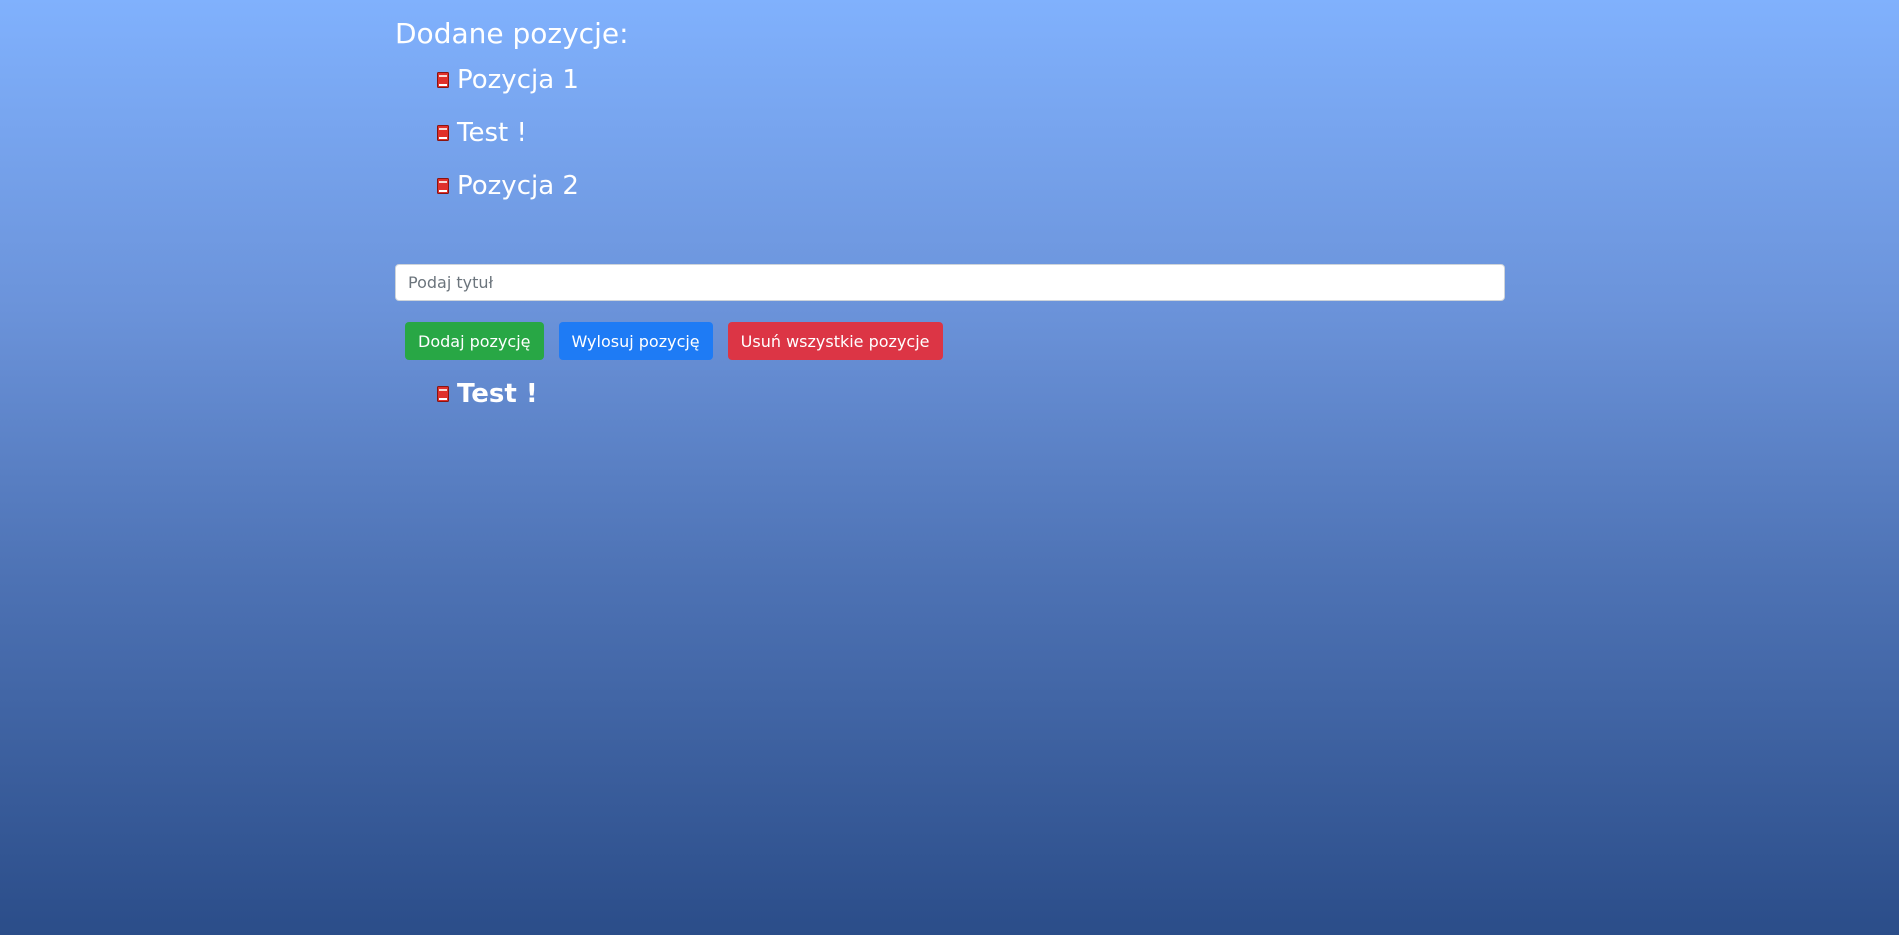 The image size is (1899, 935). I want to click on list-item-label: Test !, so click(492, 133).